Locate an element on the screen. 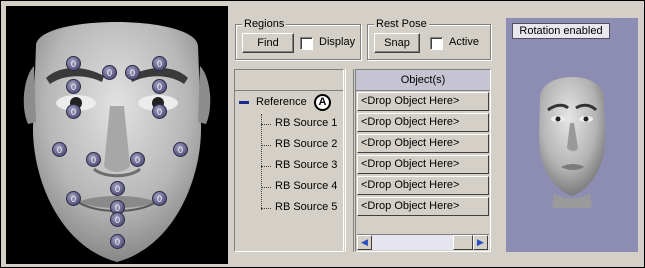  tree-header is located at coordinates (289, 80).